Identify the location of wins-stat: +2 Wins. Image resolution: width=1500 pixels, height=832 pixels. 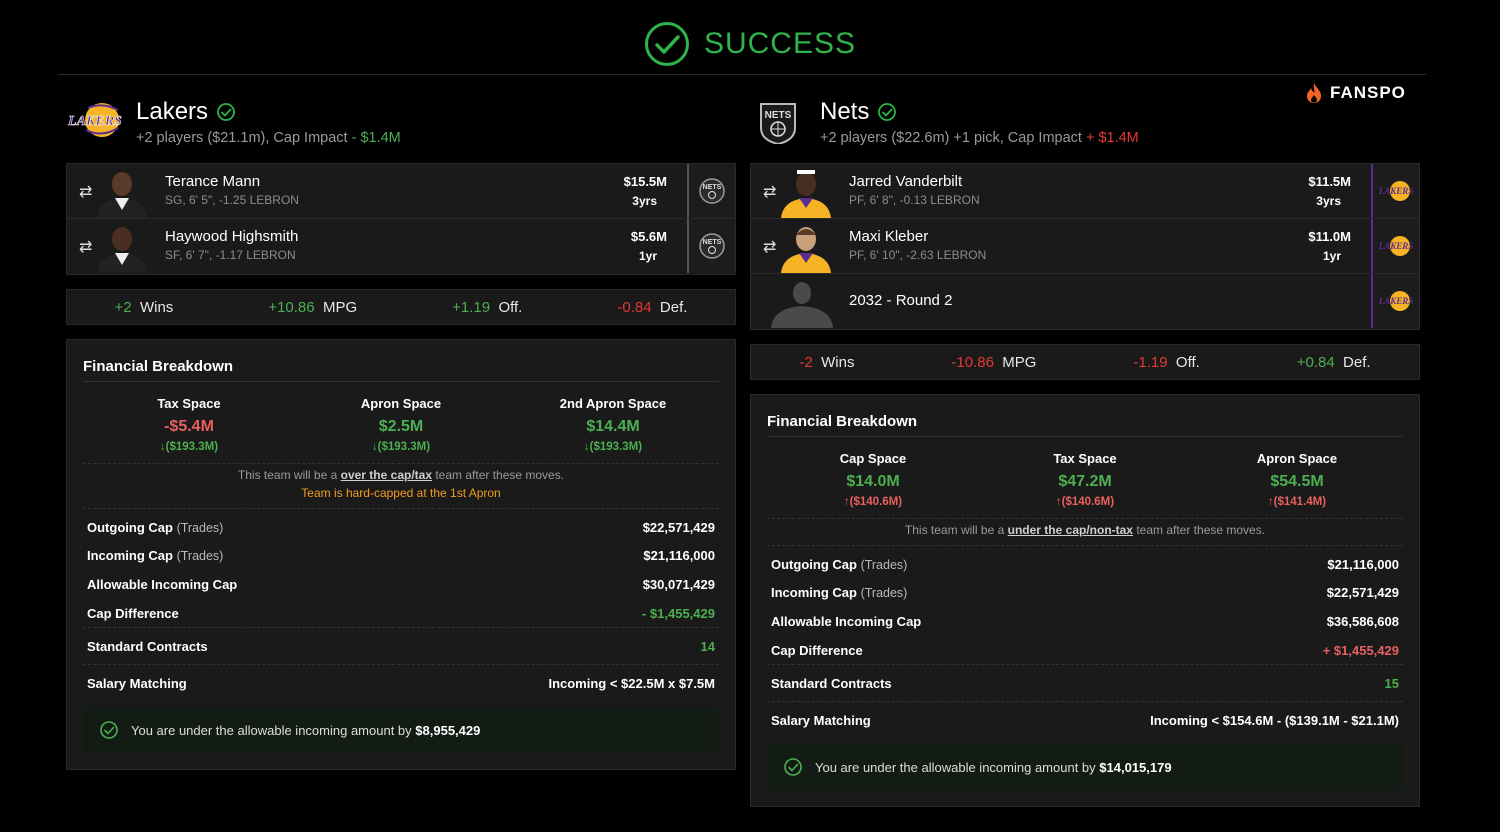
(144, 307).